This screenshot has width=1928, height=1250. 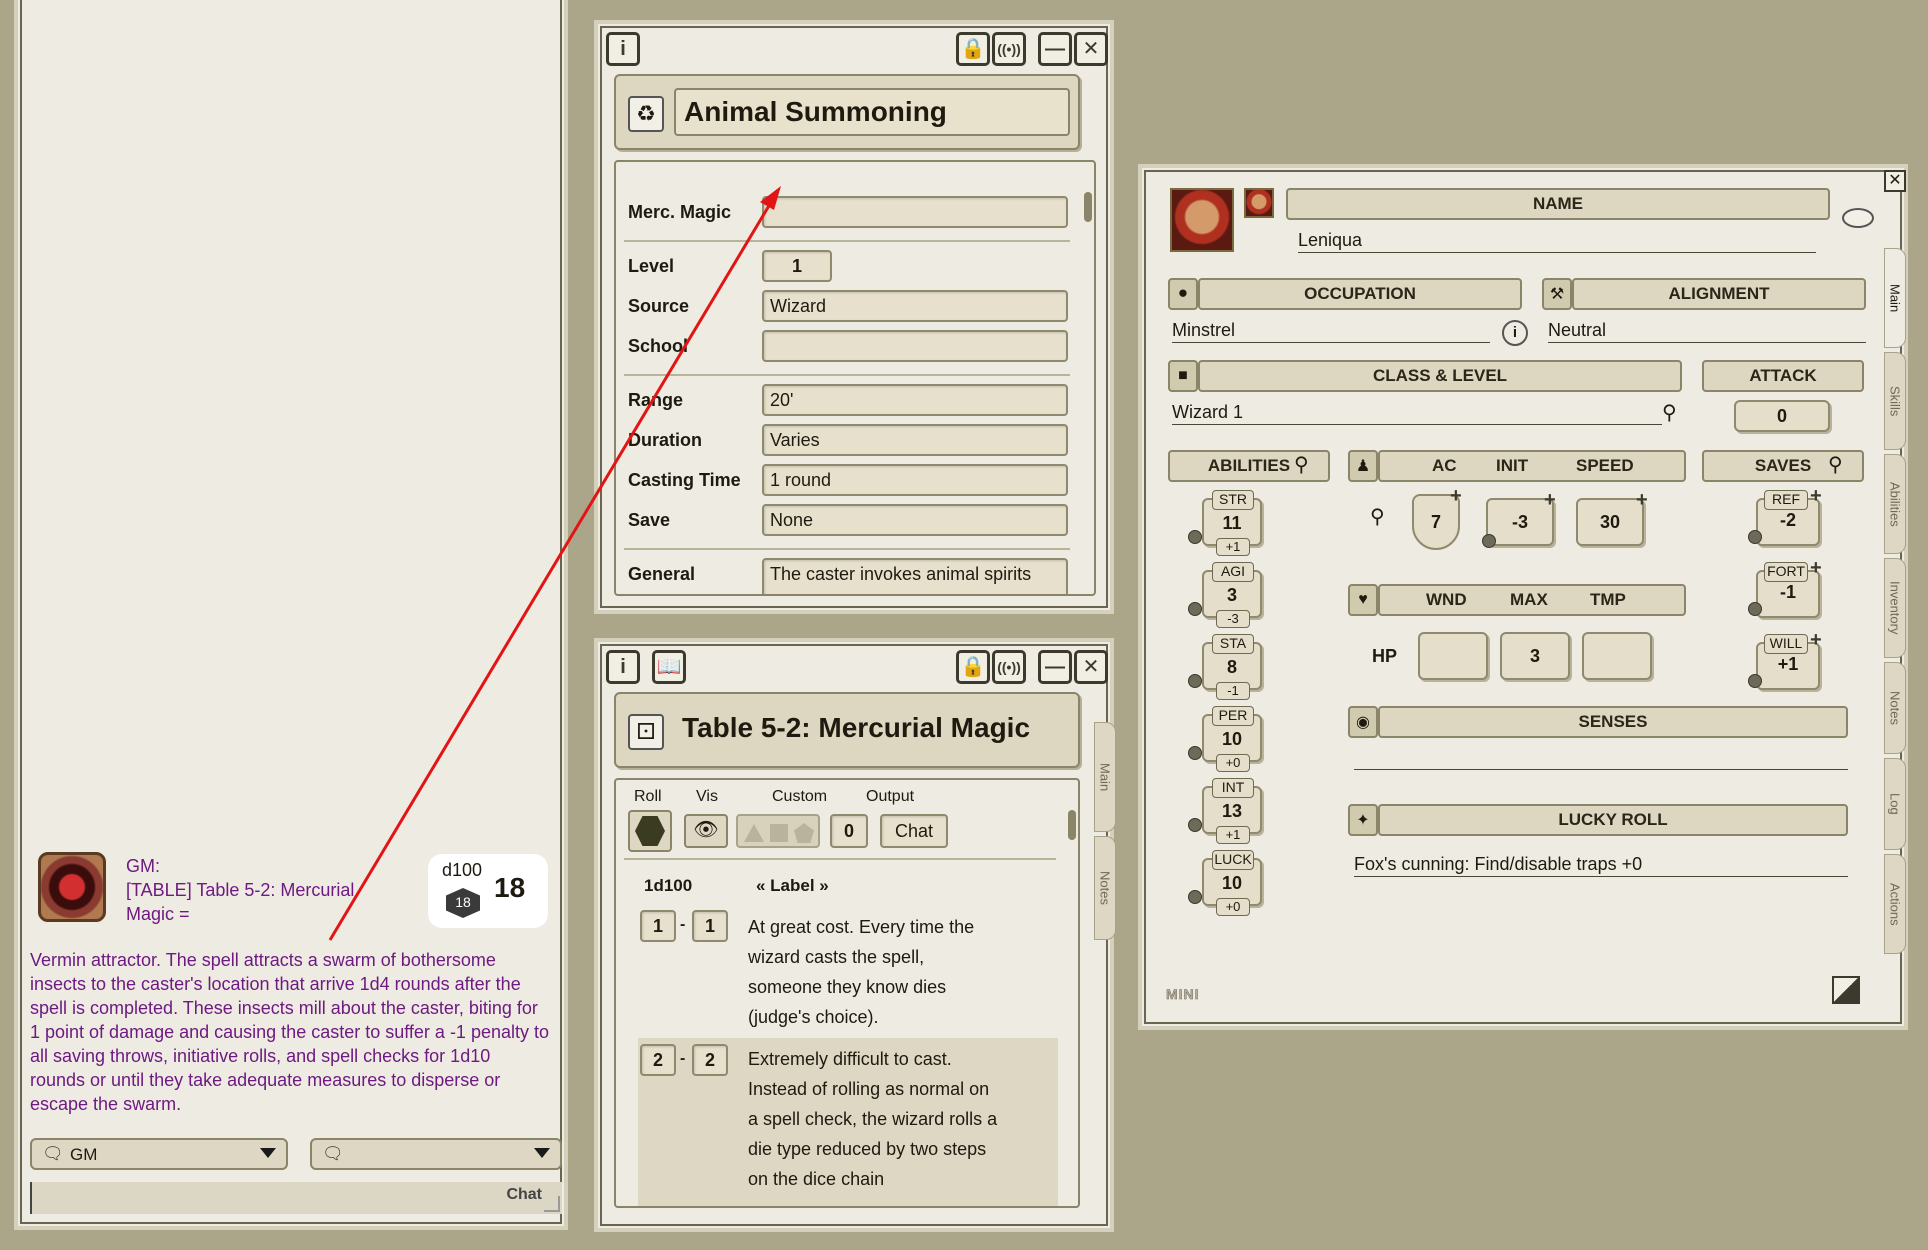 I want to click on tab-notes: Notes, so click(x=1895, y=708).